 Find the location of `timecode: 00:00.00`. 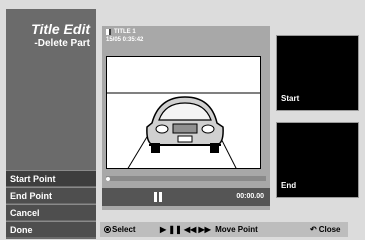

timecode: 00:00.00 is located at coordinates (250, 196).